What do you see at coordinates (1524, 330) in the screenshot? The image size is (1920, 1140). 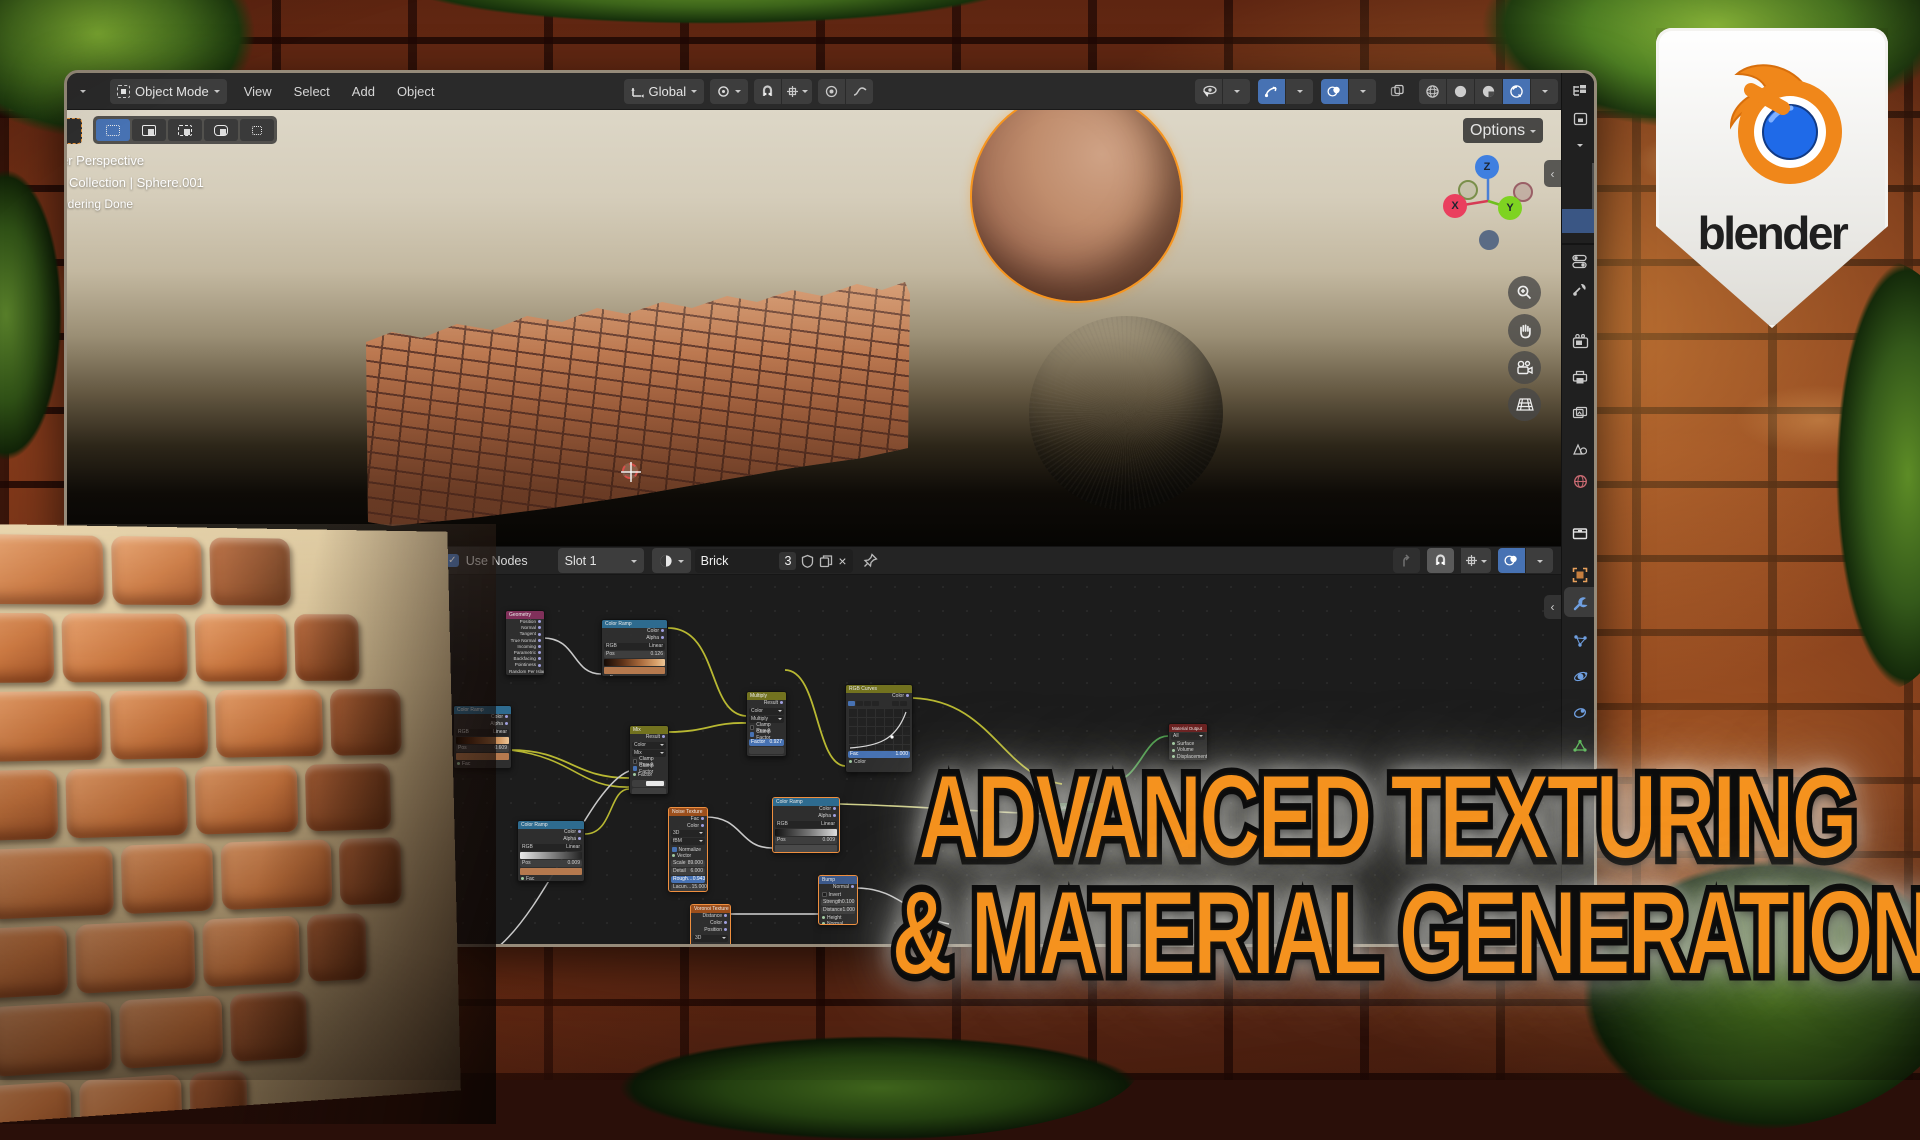 I see `pan-button` at bounding box center [1524, 330].